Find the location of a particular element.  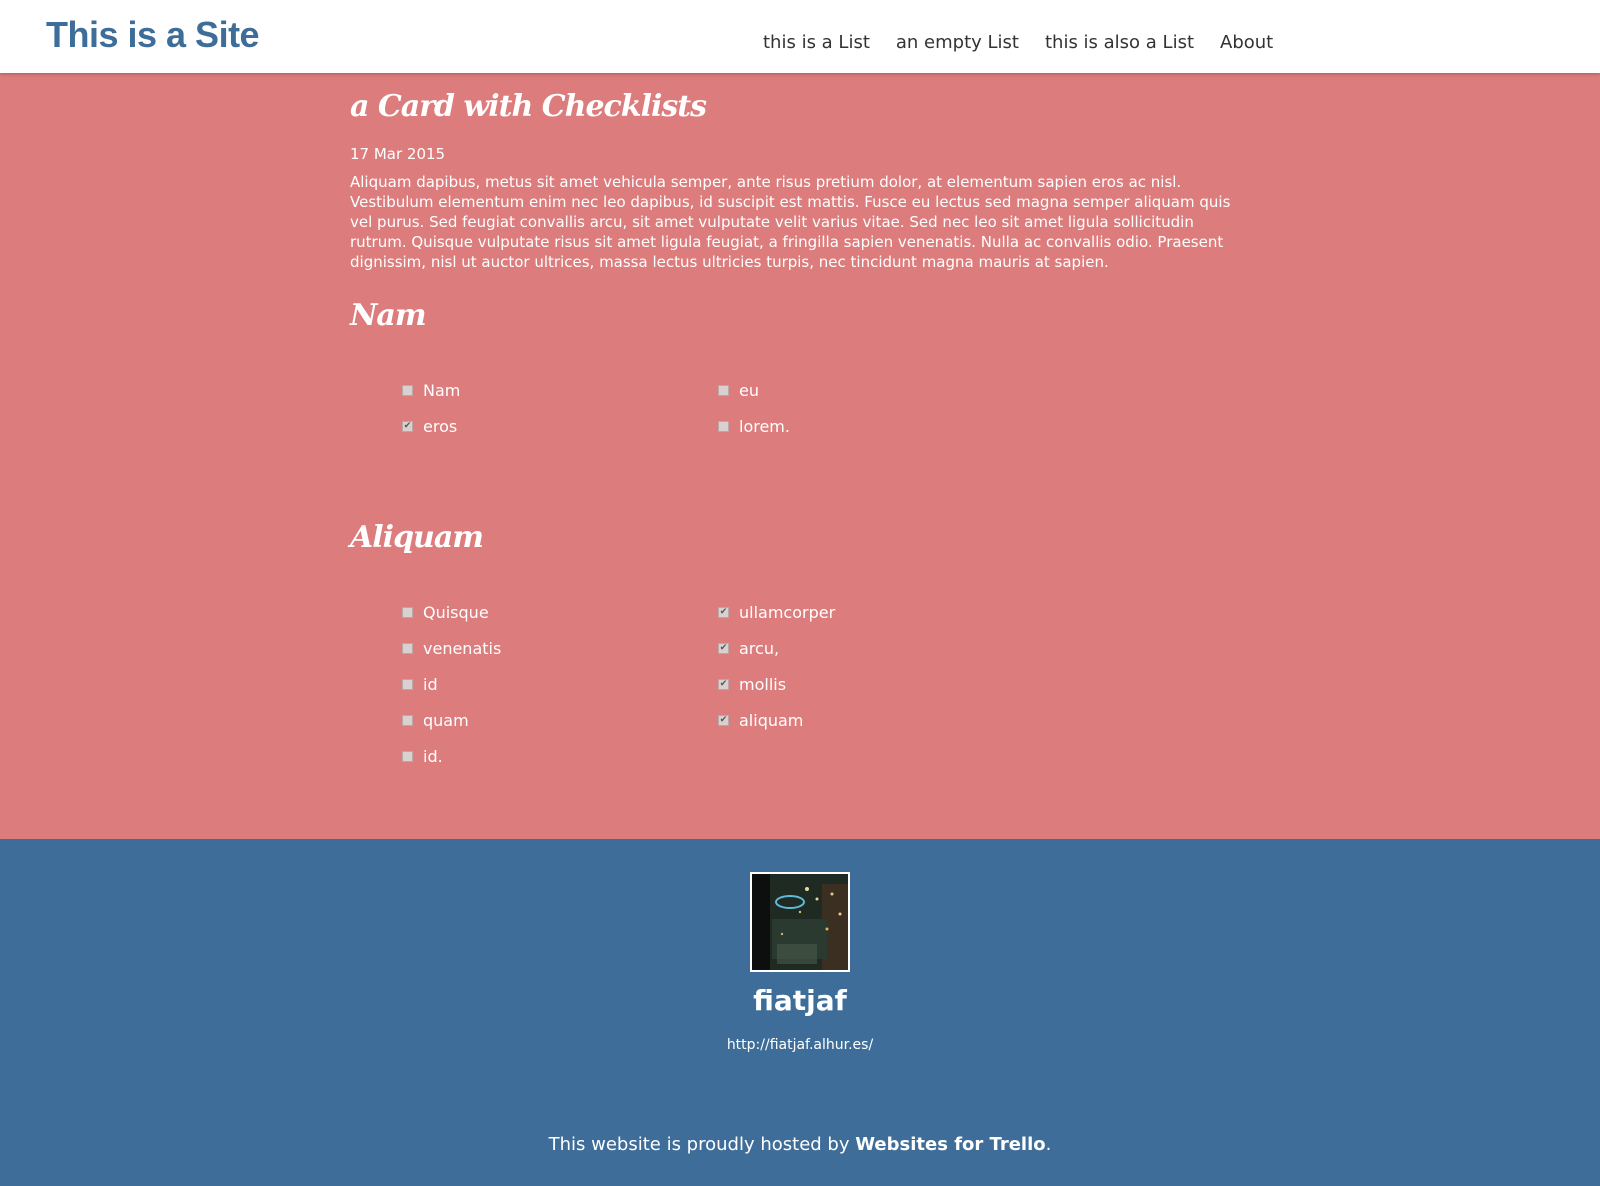

checklist-item-label: venenatis is located at coordinates (462, 648).